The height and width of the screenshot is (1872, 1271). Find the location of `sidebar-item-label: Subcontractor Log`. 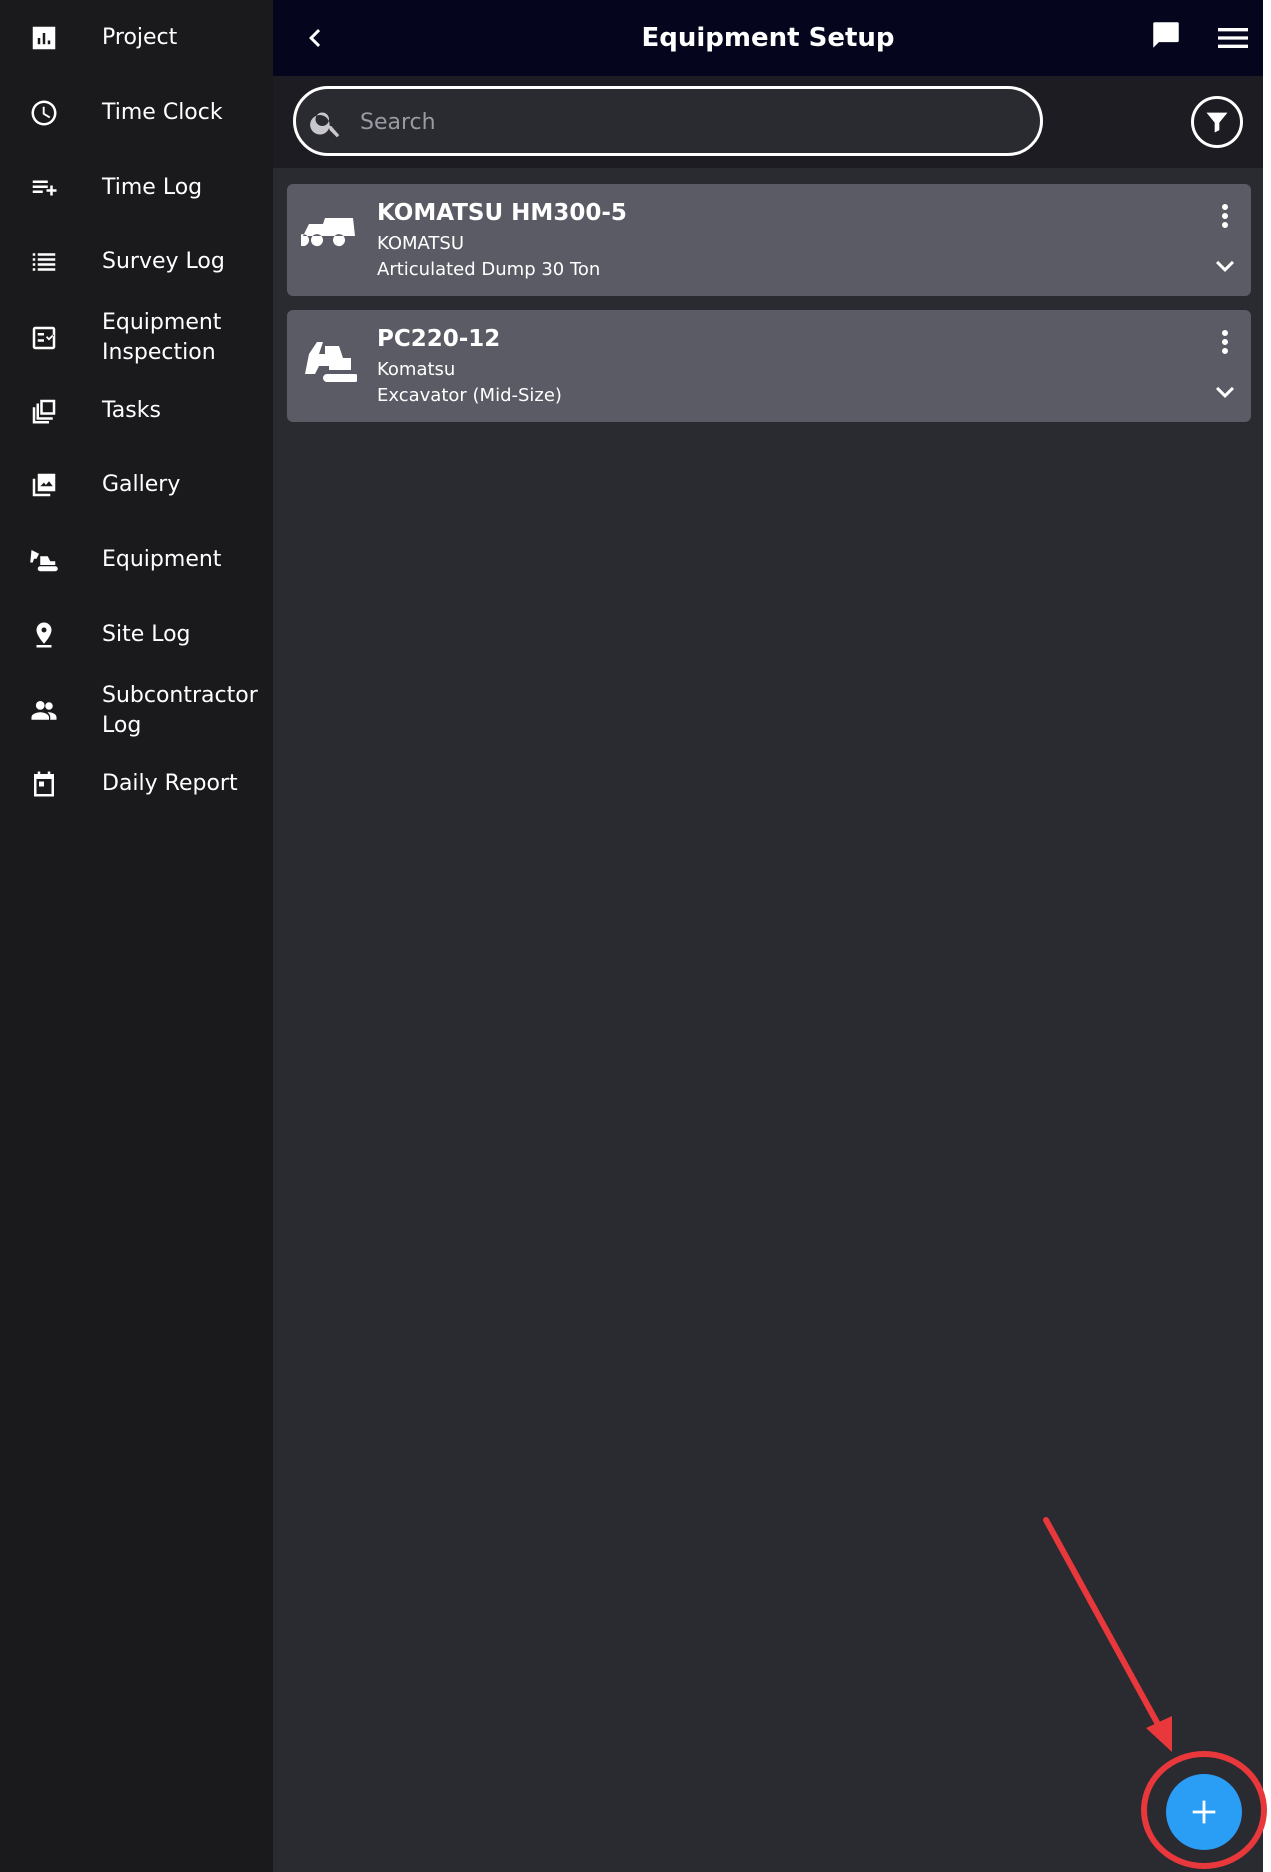

sidebar-item-label: Subcontractor Log is located at coordinates (180, 710).